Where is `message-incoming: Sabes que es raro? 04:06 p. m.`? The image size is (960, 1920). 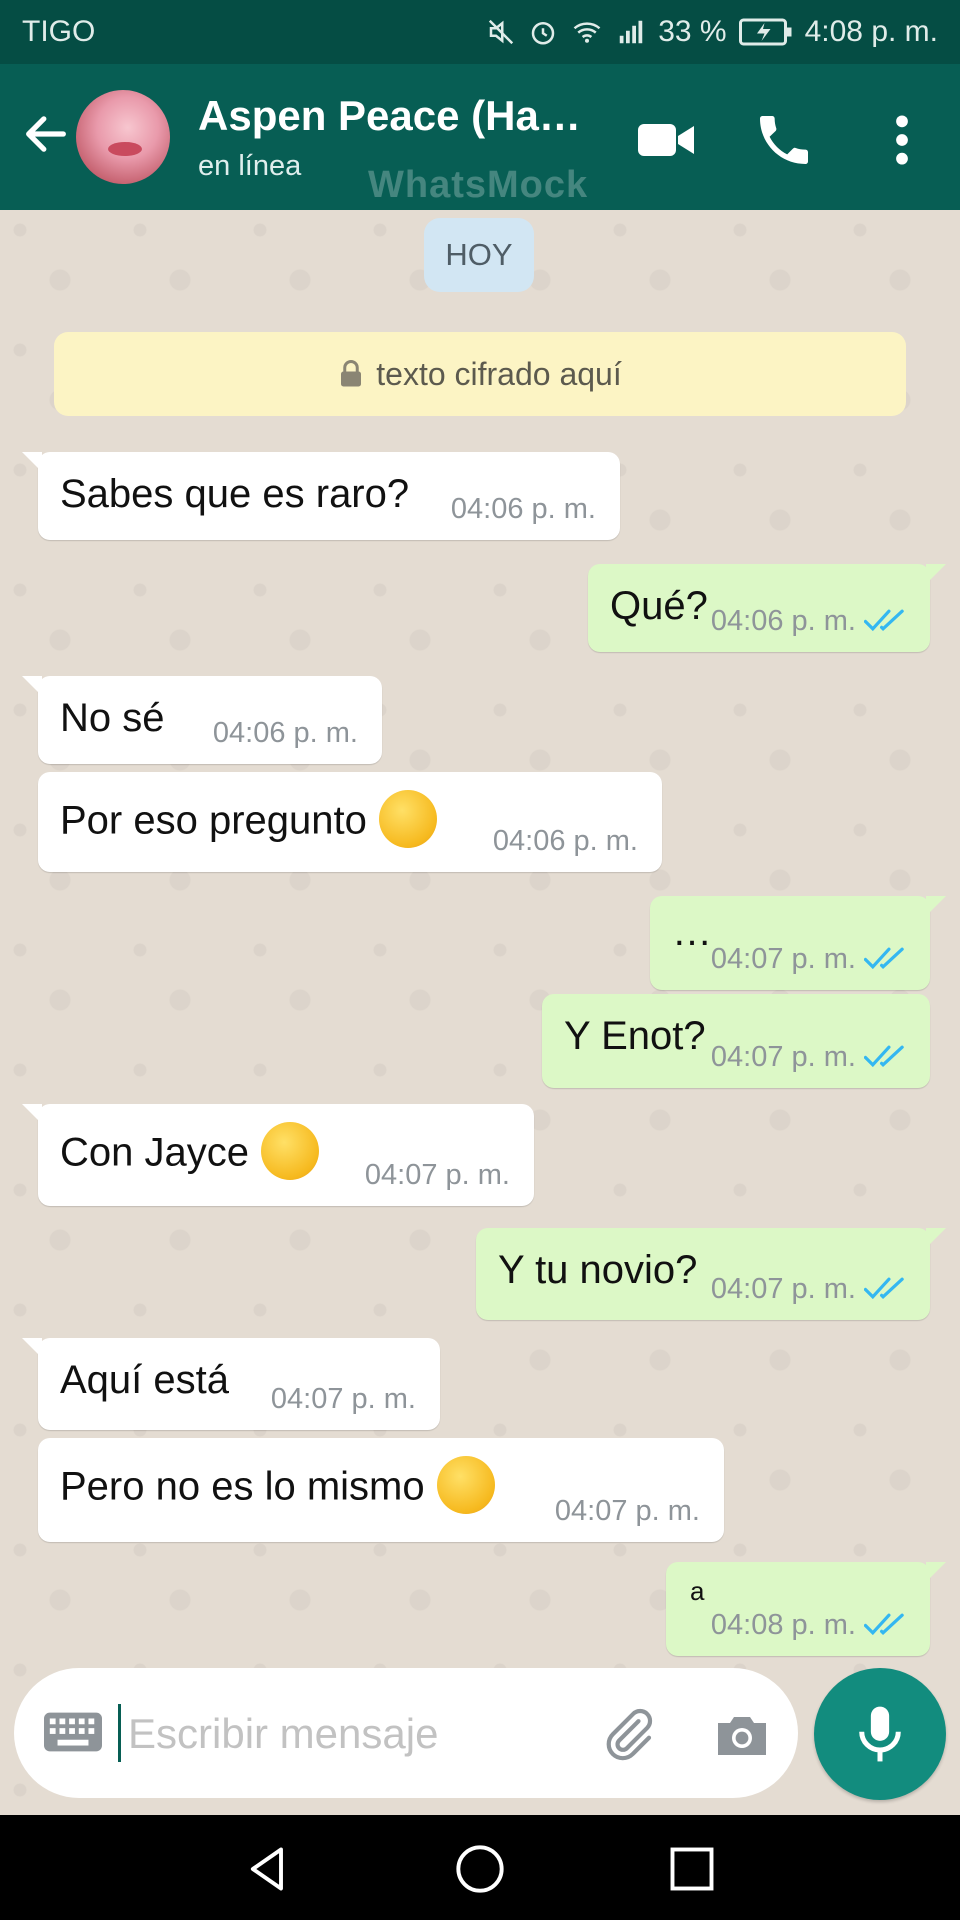
message-incoming: Sabes que es raro? 04:06 p. m. is located at coordinates (321, 496).